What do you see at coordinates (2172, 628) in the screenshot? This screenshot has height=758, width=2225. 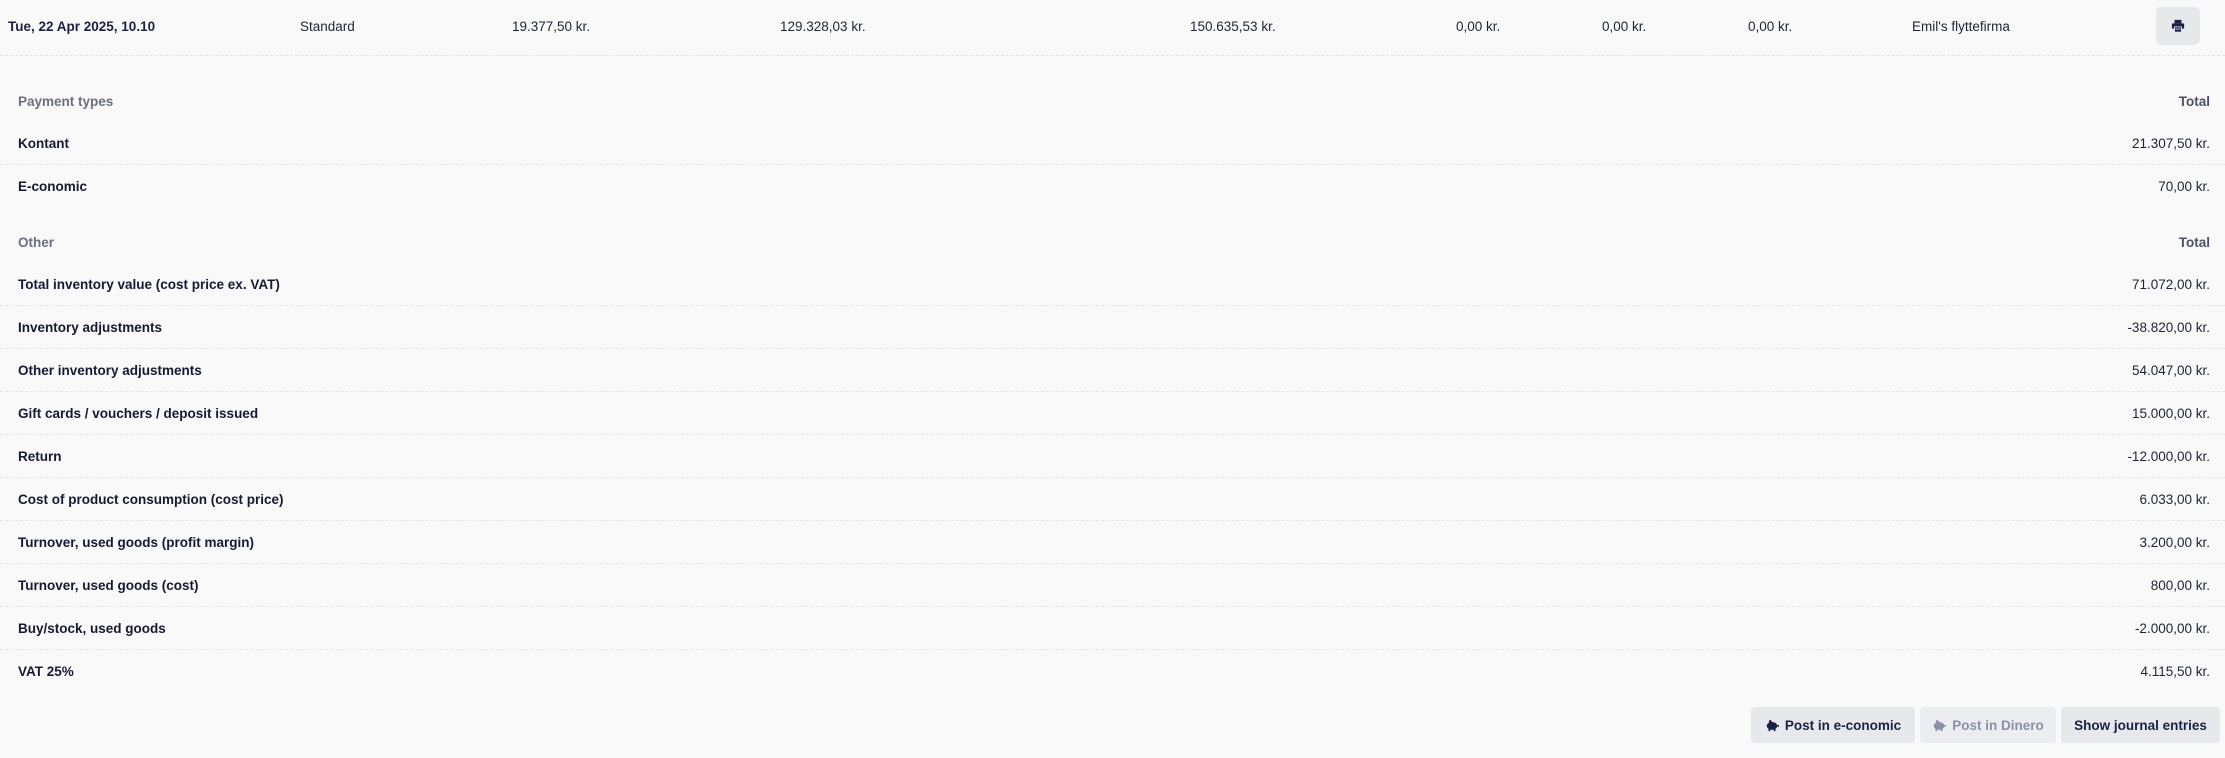 I see `other-row-value: -2.000,00 kr.` at bounding box center [2172, 628].